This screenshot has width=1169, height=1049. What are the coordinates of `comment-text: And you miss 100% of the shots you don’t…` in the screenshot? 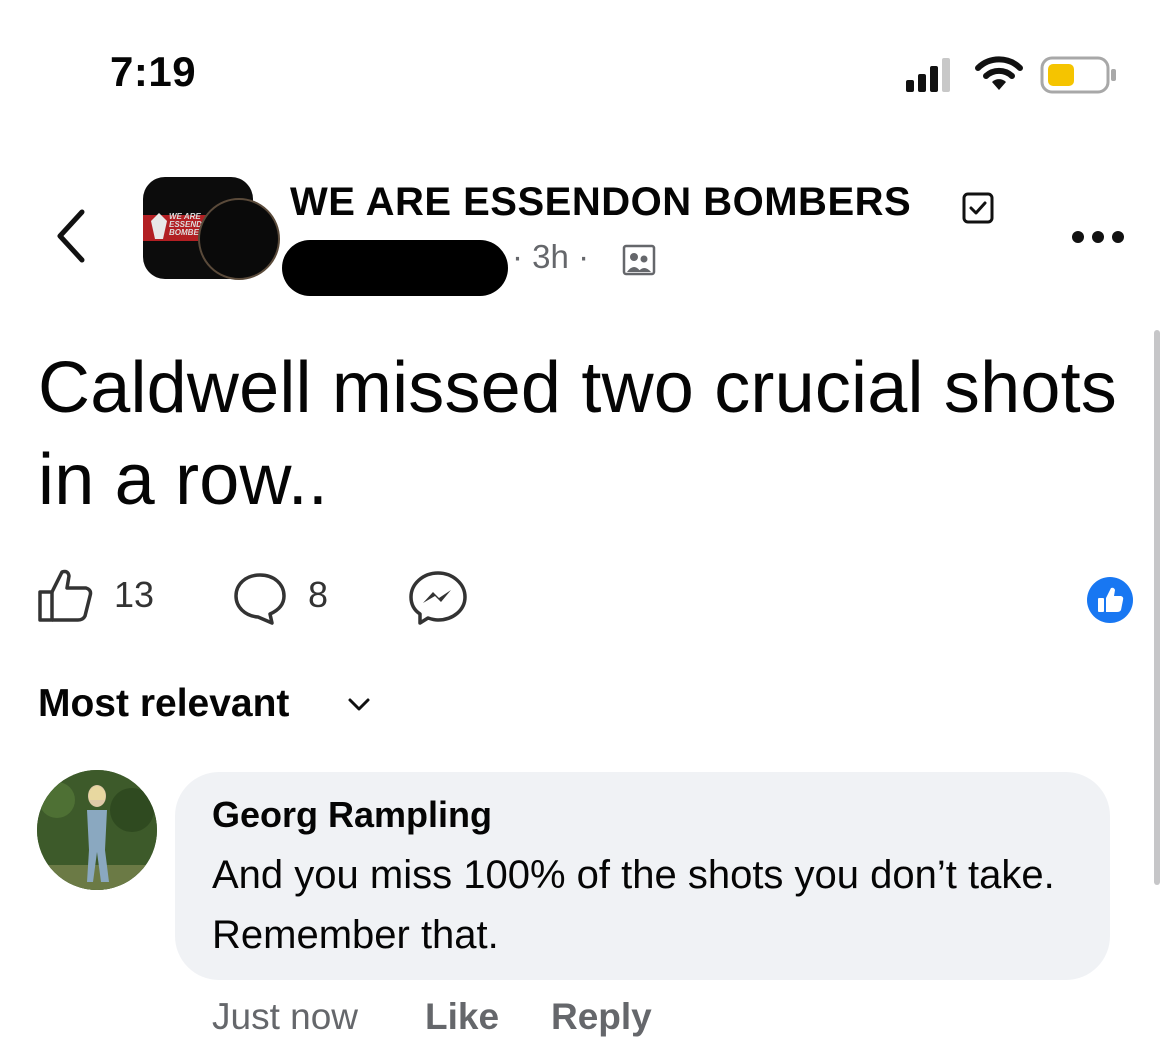 It's located at (633, 905).